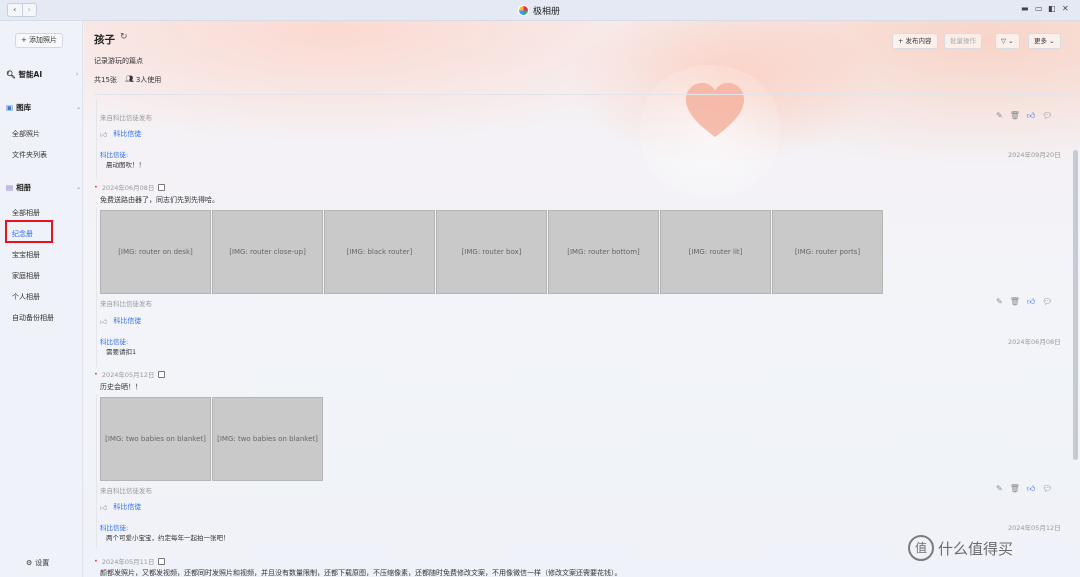 This screenshot has height=577, width=1080. I want to click on comment-date: 2024年05月12日, so click(1034, 528).